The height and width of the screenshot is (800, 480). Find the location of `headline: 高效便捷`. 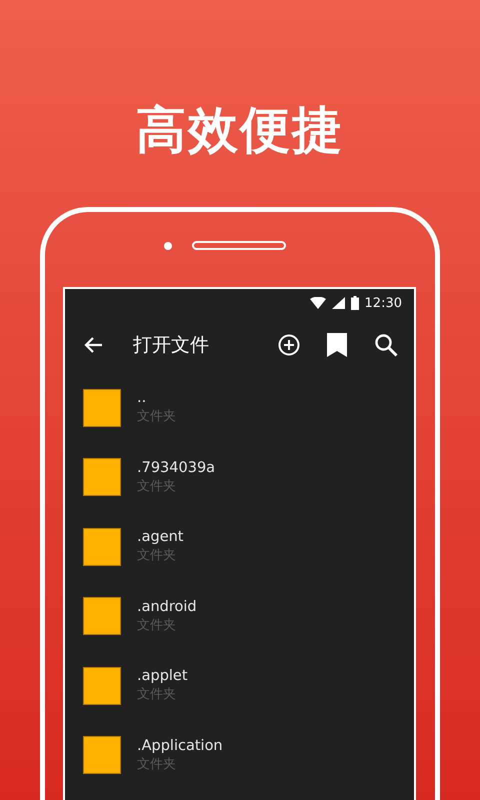

headline: 高效便捷 is located at coordinates (240, 130).